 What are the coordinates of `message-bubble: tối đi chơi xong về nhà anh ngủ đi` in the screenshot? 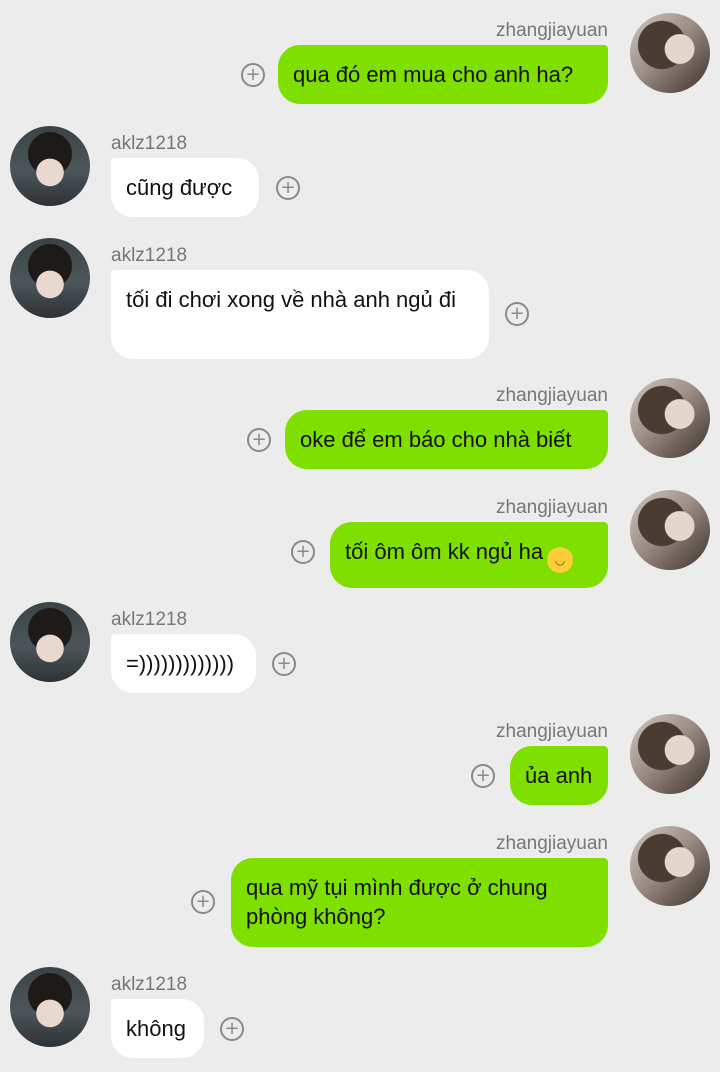 It's located at (300, 314).